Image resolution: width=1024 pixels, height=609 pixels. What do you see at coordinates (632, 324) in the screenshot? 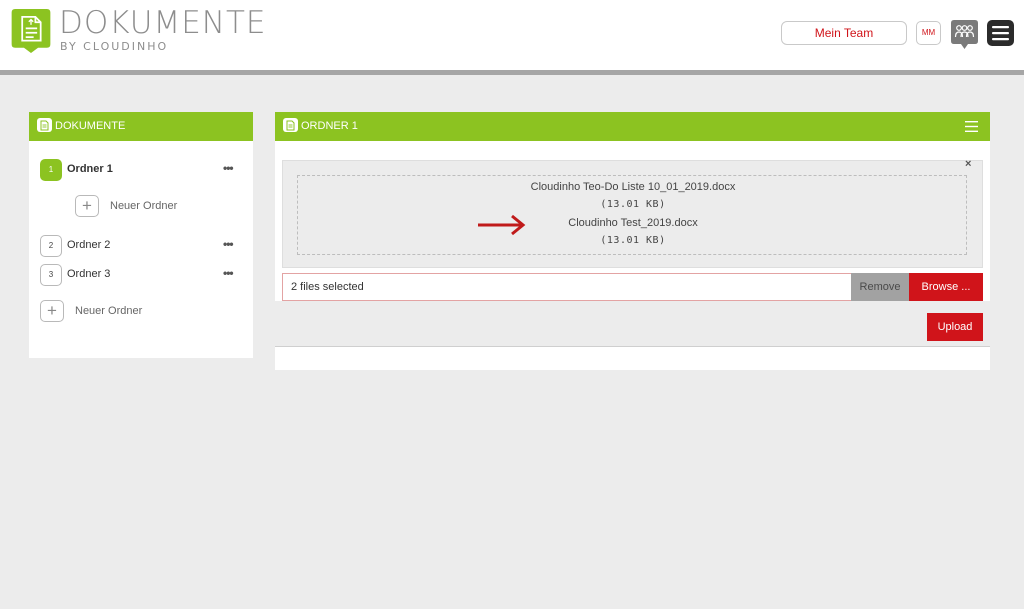
I see `upload-toolbar: Upload` at bounding box center [632, 324].